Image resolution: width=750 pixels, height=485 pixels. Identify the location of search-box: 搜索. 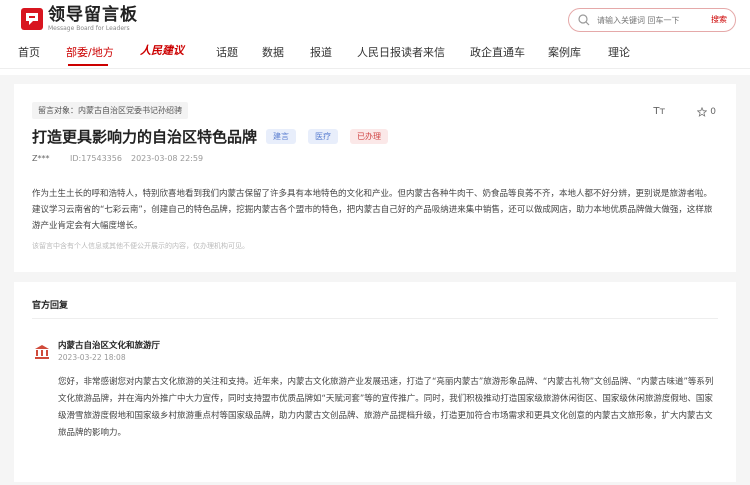
(652, 20).